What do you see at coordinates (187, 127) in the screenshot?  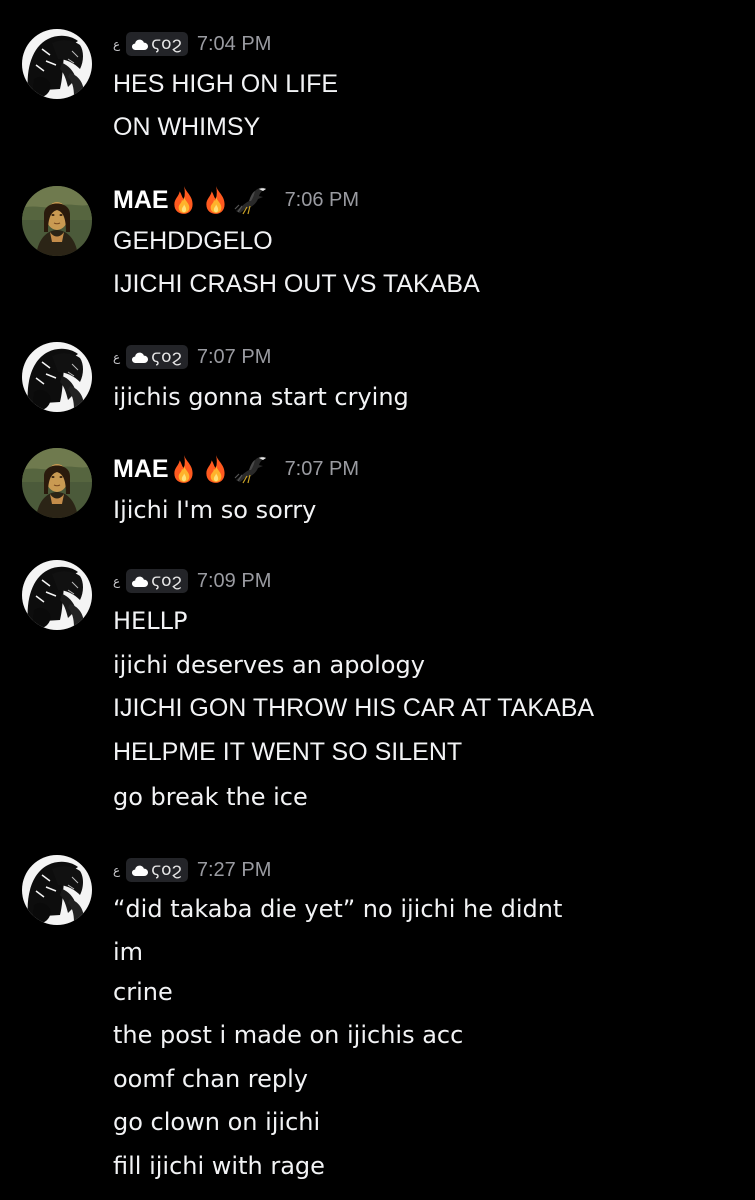 I see `message-text: ON WHIMSY` at bounding box center [187, 127].